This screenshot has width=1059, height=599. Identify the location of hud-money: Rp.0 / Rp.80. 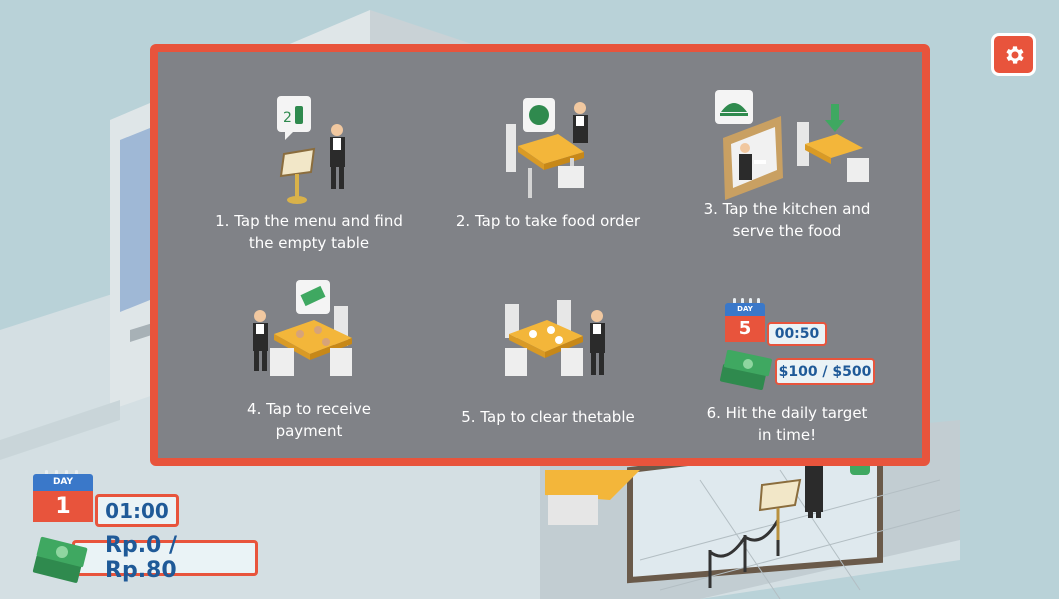
(146, 558).